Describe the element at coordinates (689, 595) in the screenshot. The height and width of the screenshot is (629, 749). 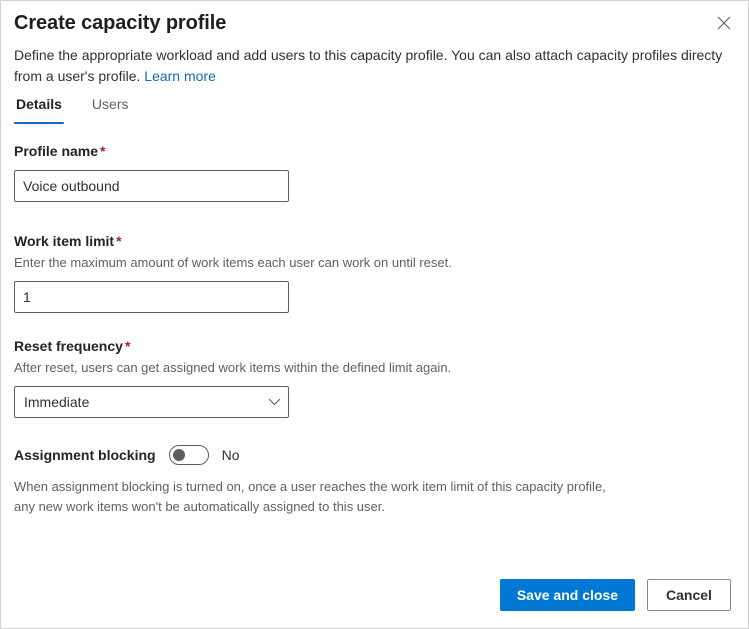
I see `cancel-button: Cancel` at that location.